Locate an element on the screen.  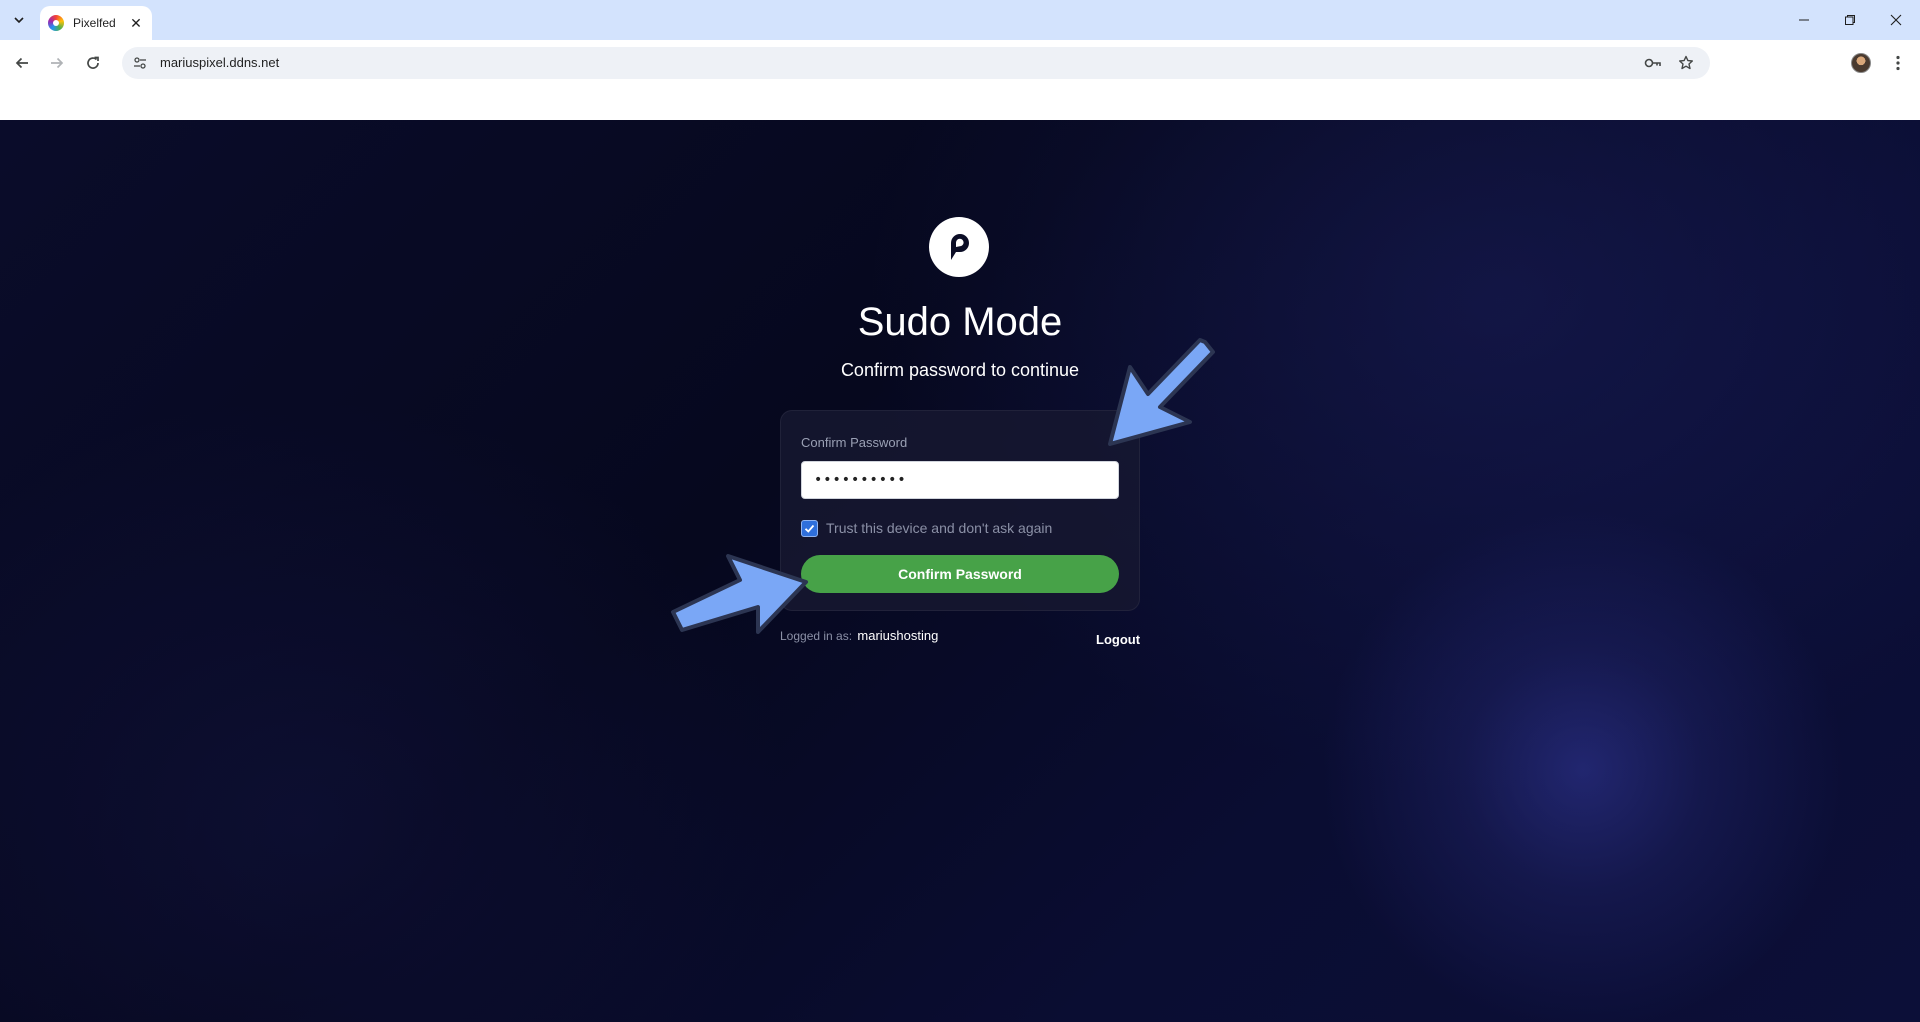
password-key-icon is located at coordinates (1653, 63).